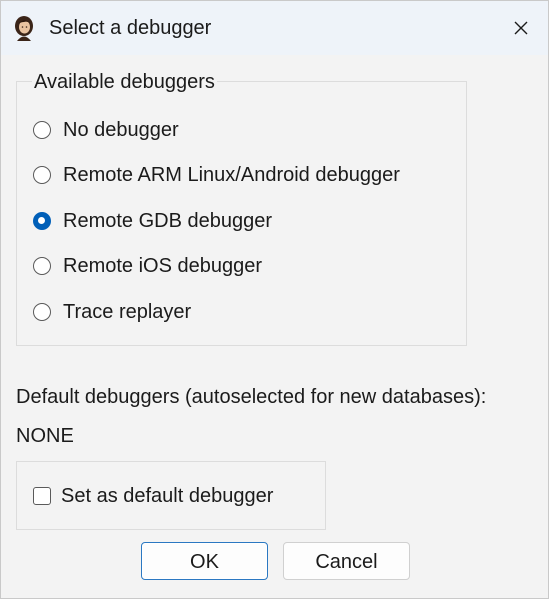 This screenshot has width=549, height=599. Describe the element at coordinates (167, 496) in the screenshot. I see `set-default-label: Set as default debugger` at that location.